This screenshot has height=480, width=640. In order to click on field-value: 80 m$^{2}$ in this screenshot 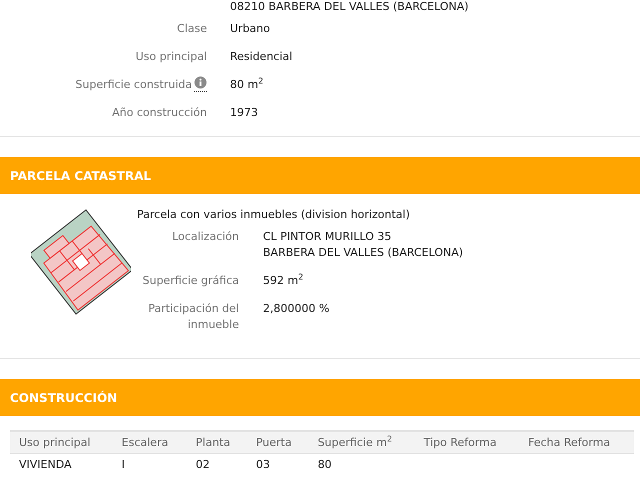, I will do `click(247, 84)`.